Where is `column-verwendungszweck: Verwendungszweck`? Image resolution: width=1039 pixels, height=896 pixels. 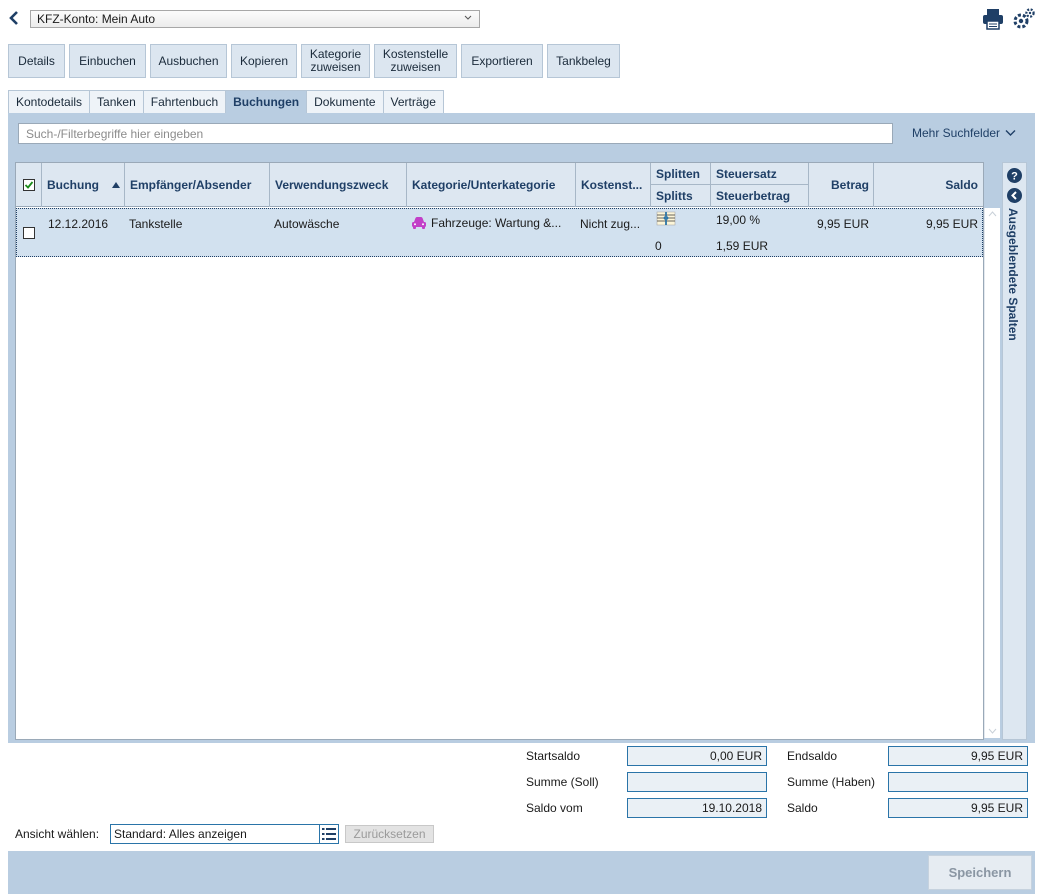 column-verwendungszweck: Verwendungszweck is located at coordinates (338, 185).